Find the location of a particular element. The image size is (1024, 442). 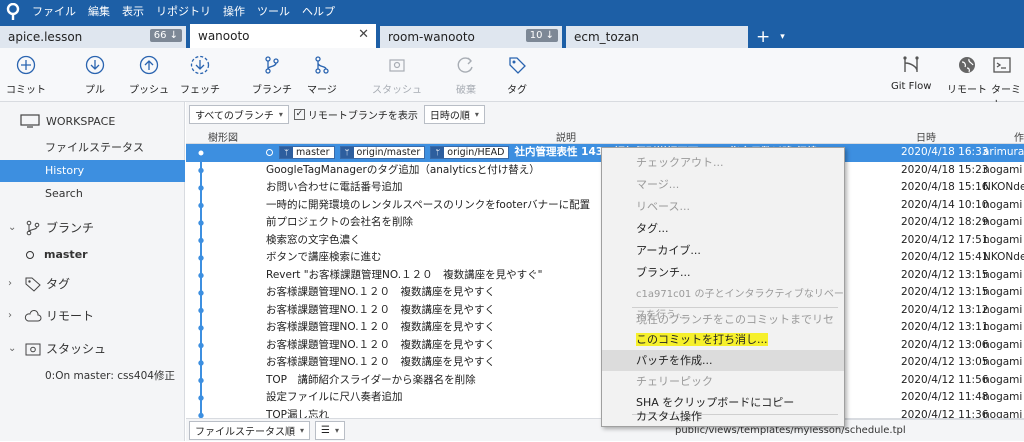

menu-edit: 編集 is located at coordinates (99, 12).